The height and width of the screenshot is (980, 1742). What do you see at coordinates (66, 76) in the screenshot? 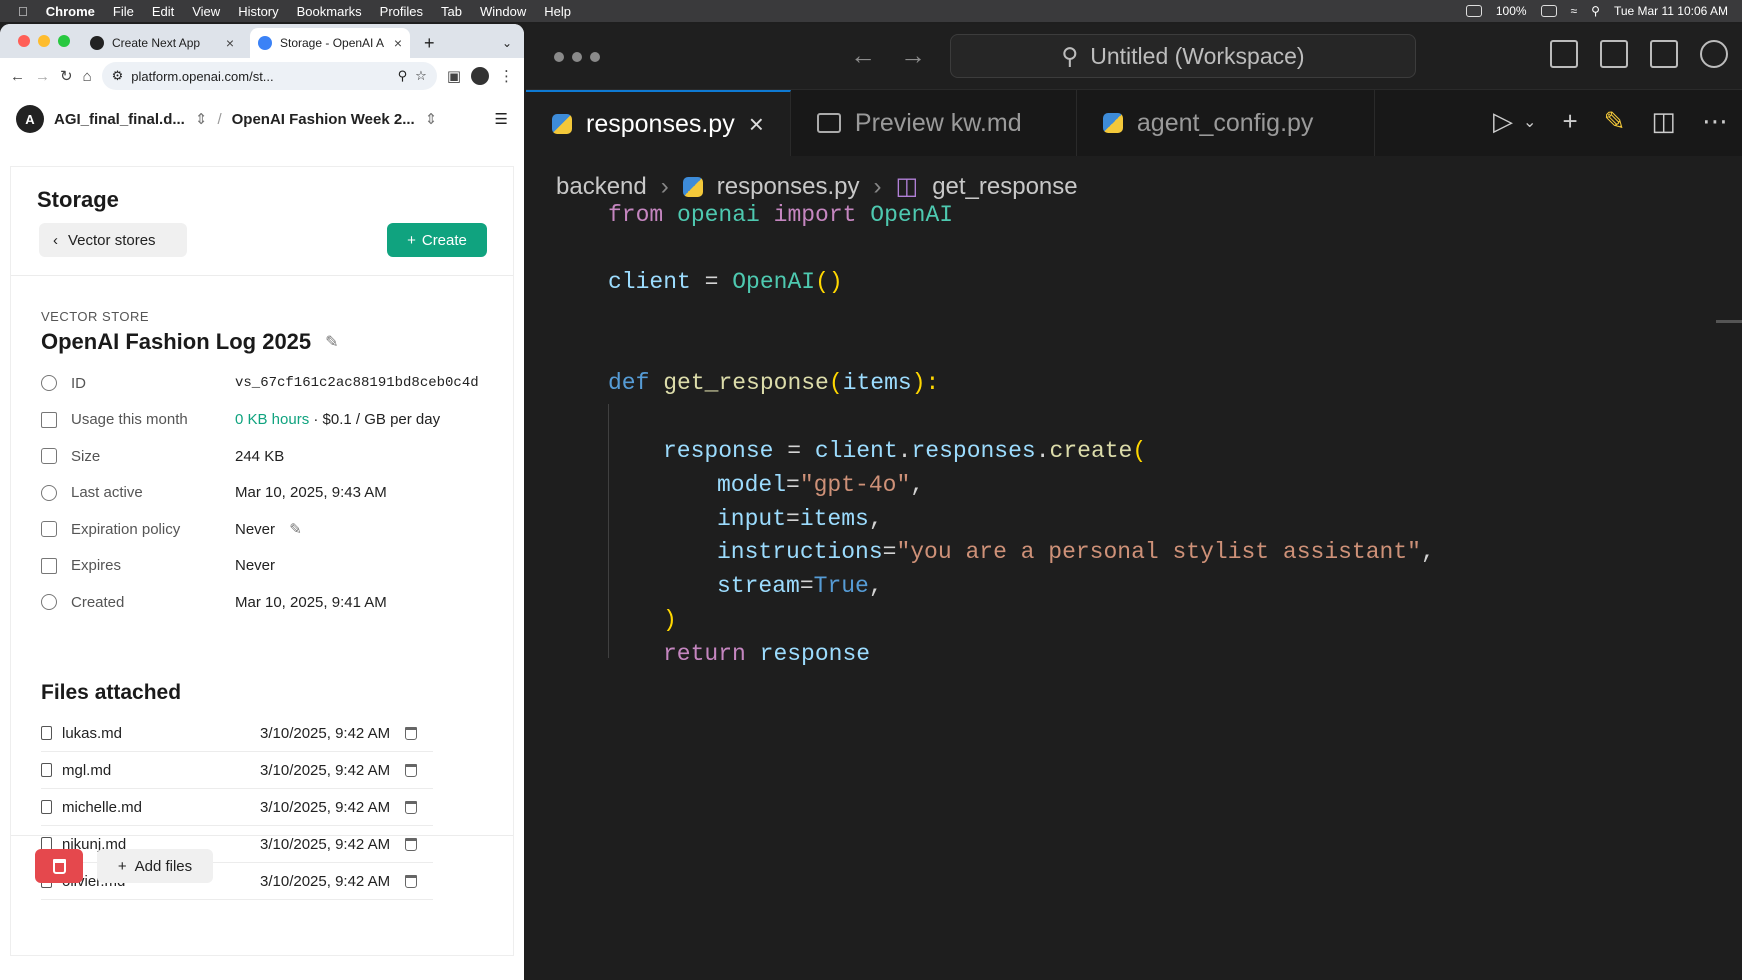
I see `reload-icon: ↻` at bounding box center [66, 76].